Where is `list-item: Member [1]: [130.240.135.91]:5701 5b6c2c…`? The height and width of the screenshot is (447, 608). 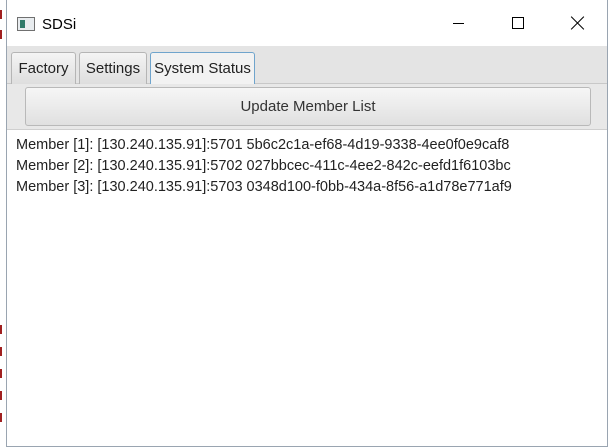
list-item: Member [1]: [130.240.135.91]:5701 5b6c2c… is located at coordinates (263, 145).